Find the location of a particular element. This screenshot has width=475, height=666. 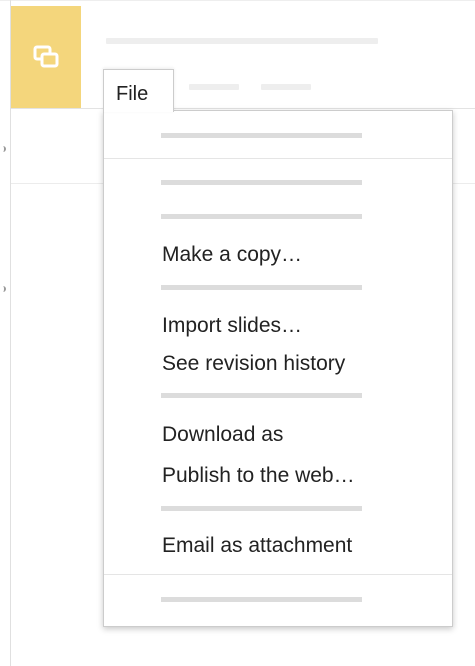

slides-logo-button is located at coordinates (46, 57).